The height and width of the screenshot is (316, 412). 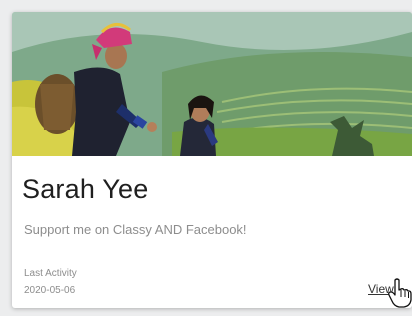 What do you see at coordinates (400, 293) in the screenshot?
I see `hand-pointer-icon` at bounding box center [400, 293].